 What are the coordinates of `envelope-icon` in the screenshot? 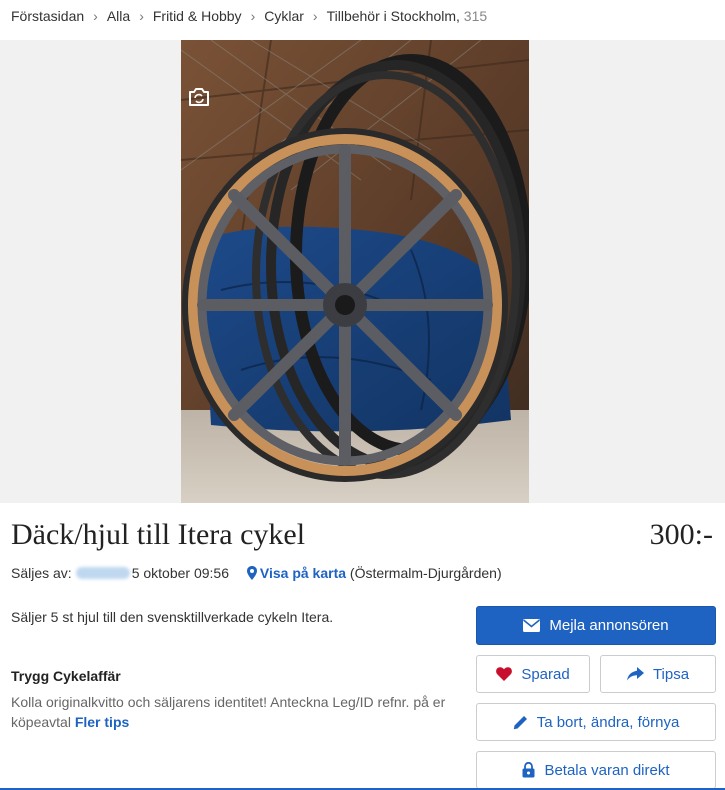 It's located at (532, 625).